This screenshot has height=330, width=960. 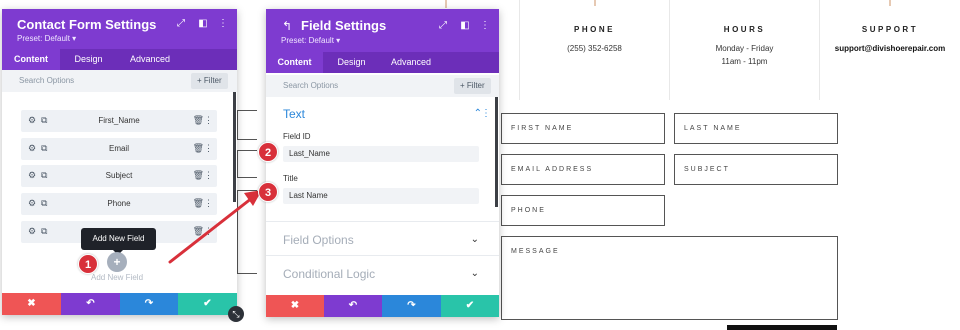 I want to click on step-badge-3: 3, so click(x=268, y=192).